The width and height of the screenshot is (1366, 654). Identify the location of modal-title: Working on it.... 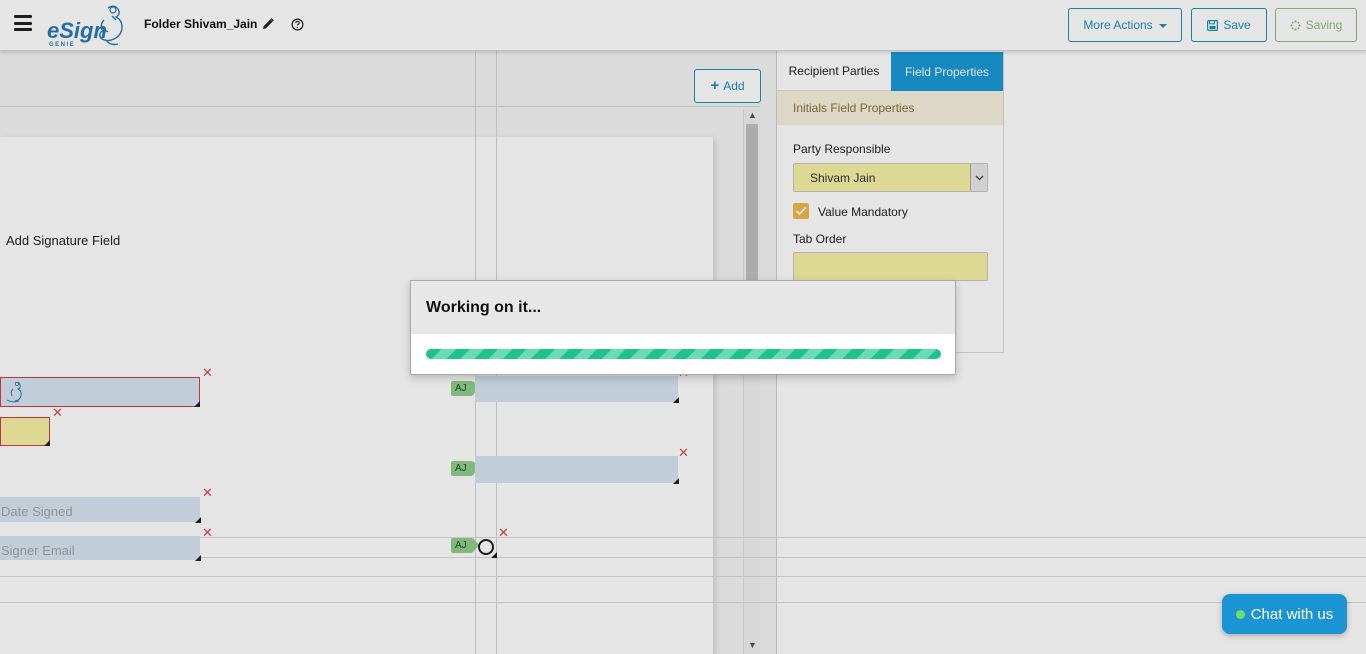
(683, 307).